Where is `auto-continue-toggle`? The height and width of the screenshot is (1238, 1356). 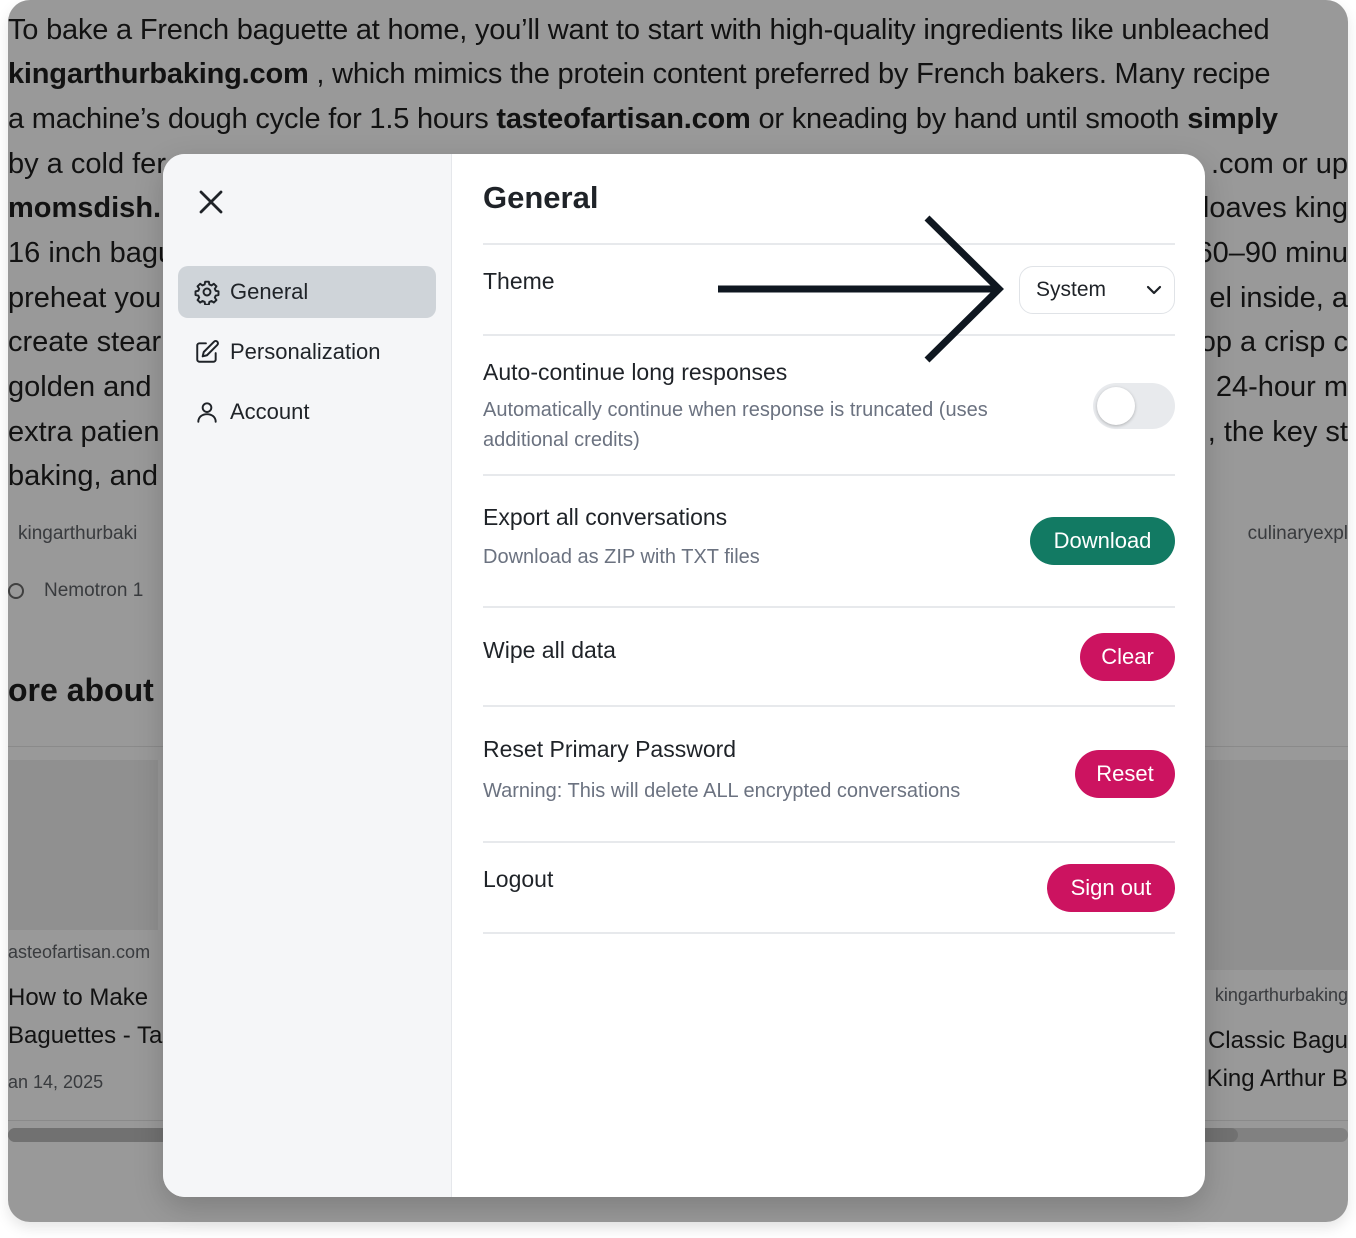
auto-continue-toggle is located at coordinates (1134, 406).